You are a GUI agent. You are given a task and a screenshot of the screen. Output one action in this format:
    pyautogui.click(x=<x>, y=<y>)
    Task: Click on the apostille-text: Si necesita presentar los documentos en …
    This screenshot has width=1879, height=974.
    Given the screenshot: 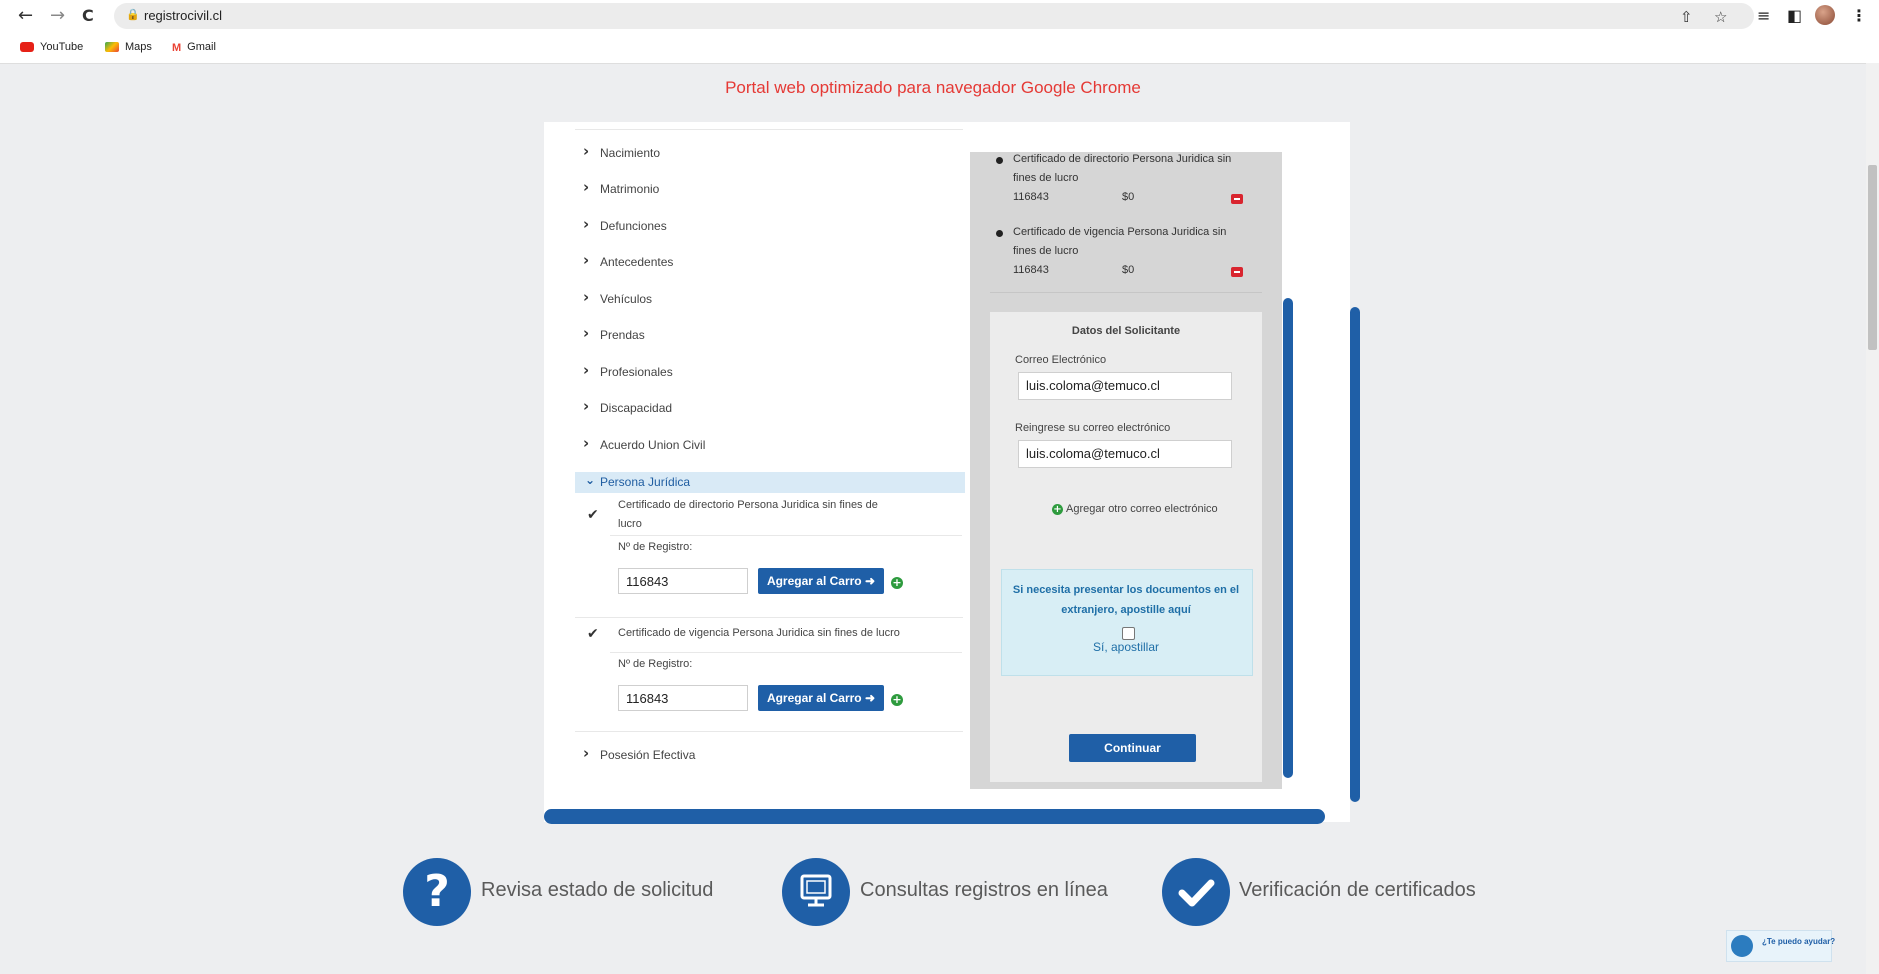 What is the action you would take?
    pyautogui.click(x=1126, y=600)
    